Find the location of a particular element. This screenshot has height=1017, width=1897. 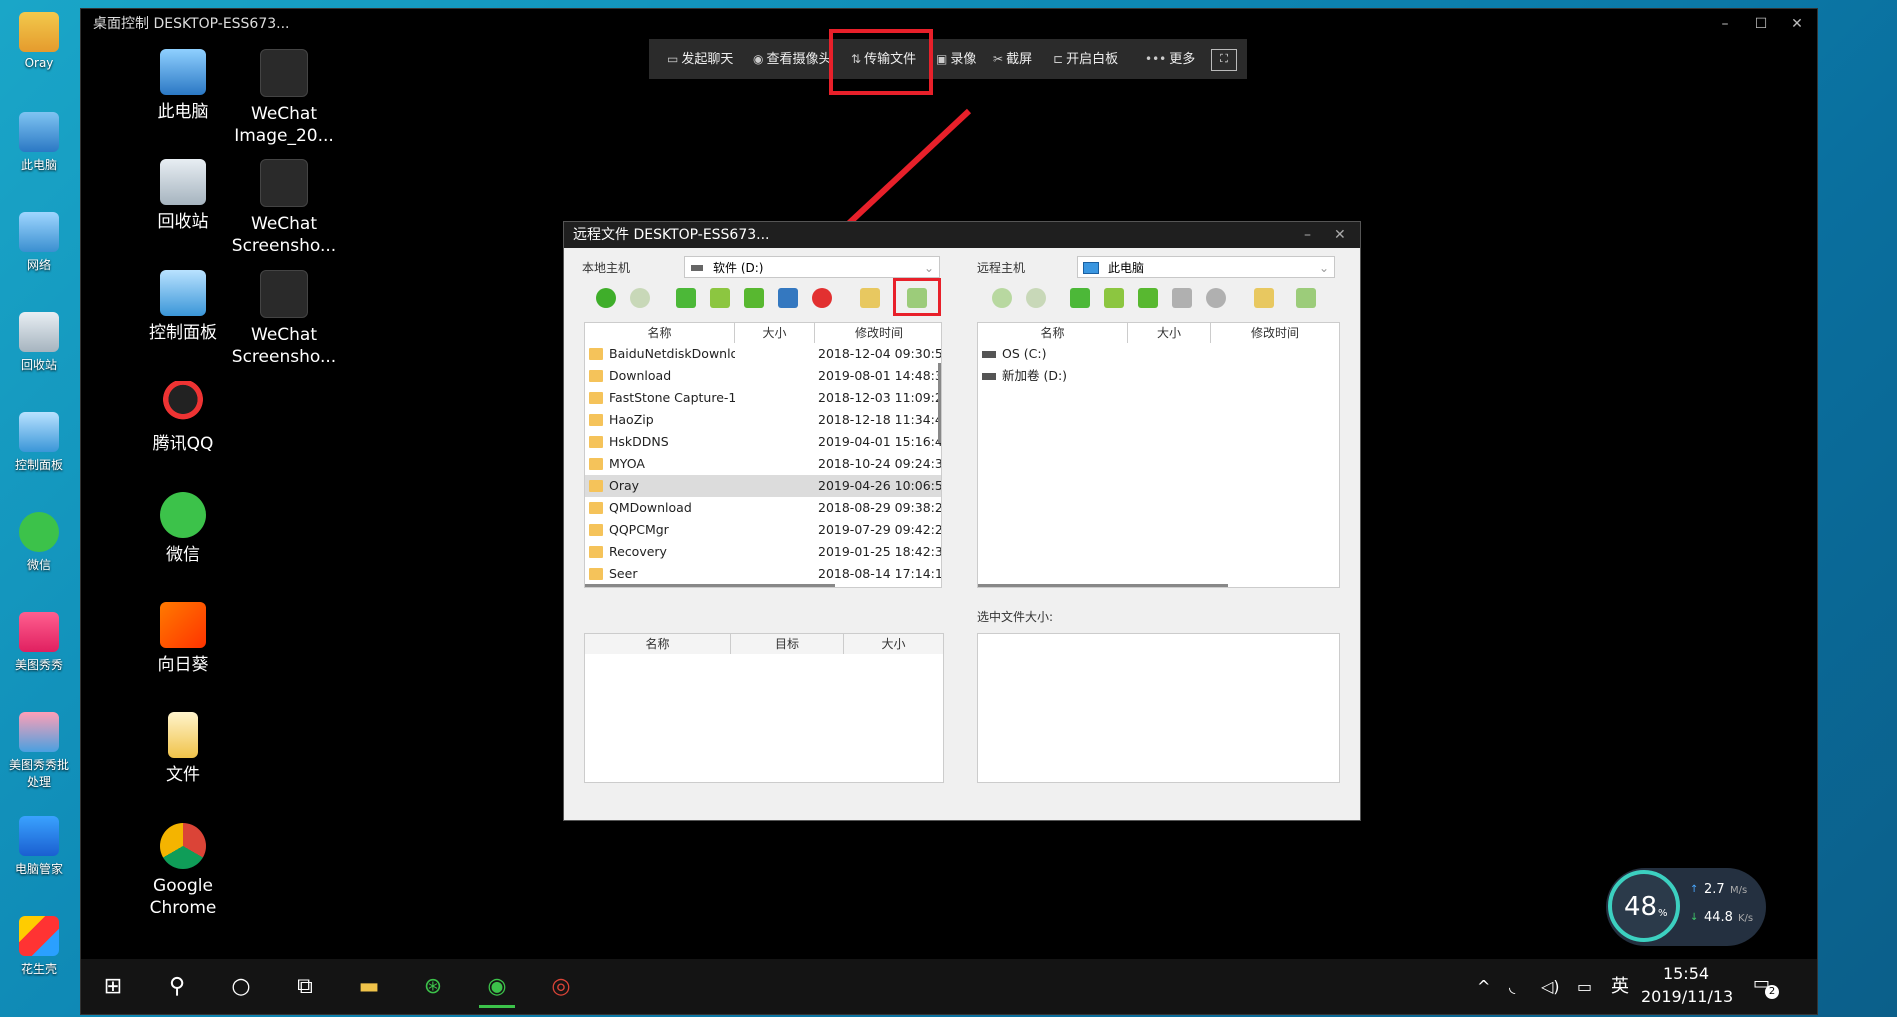

browser-icon: ⊛ is located at coordinates (433, 987).